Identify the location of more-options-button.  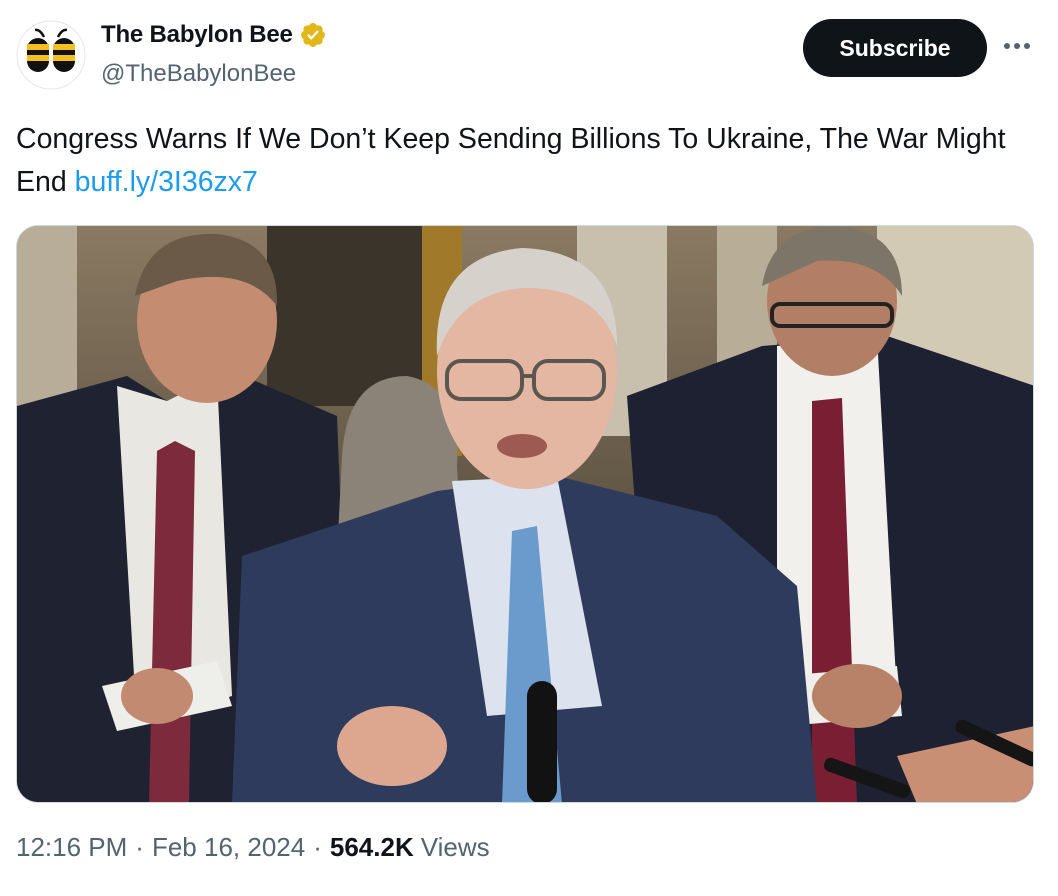
(1017, 46).